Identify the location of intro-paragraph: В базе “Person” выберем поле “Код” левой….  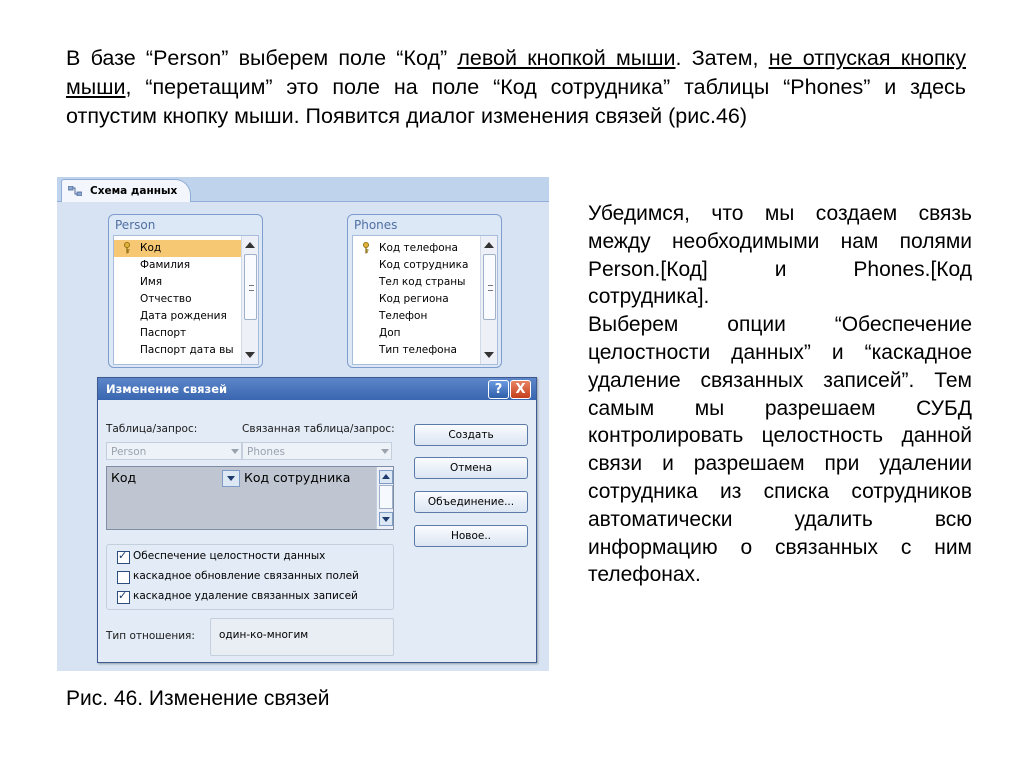
(516, 87).